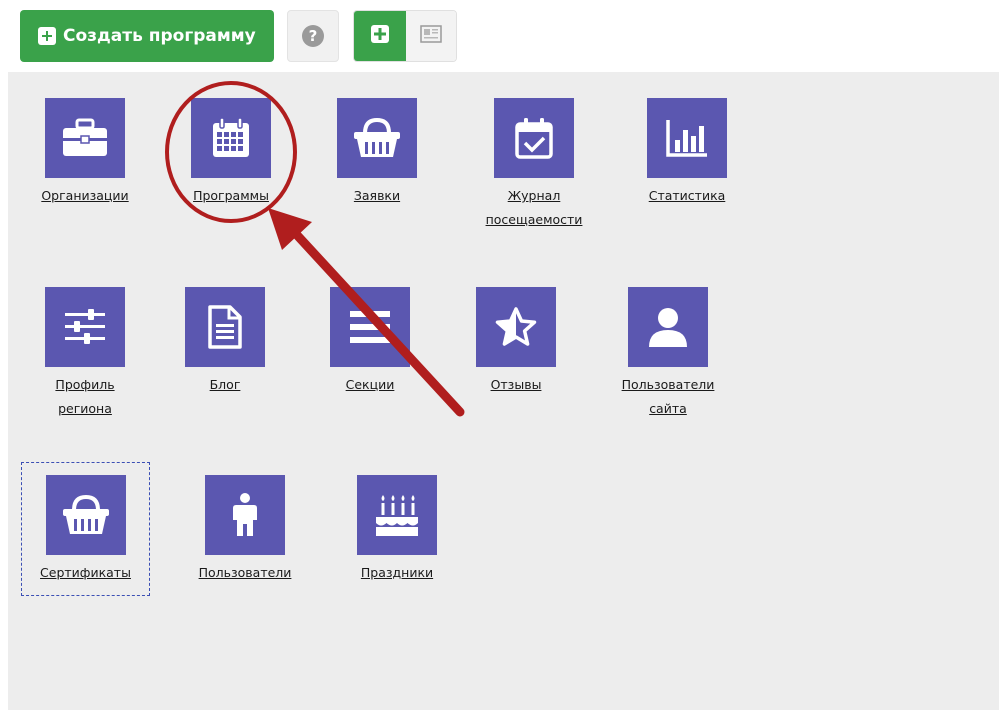  I want to click on add-view-button, so click(380, 36).